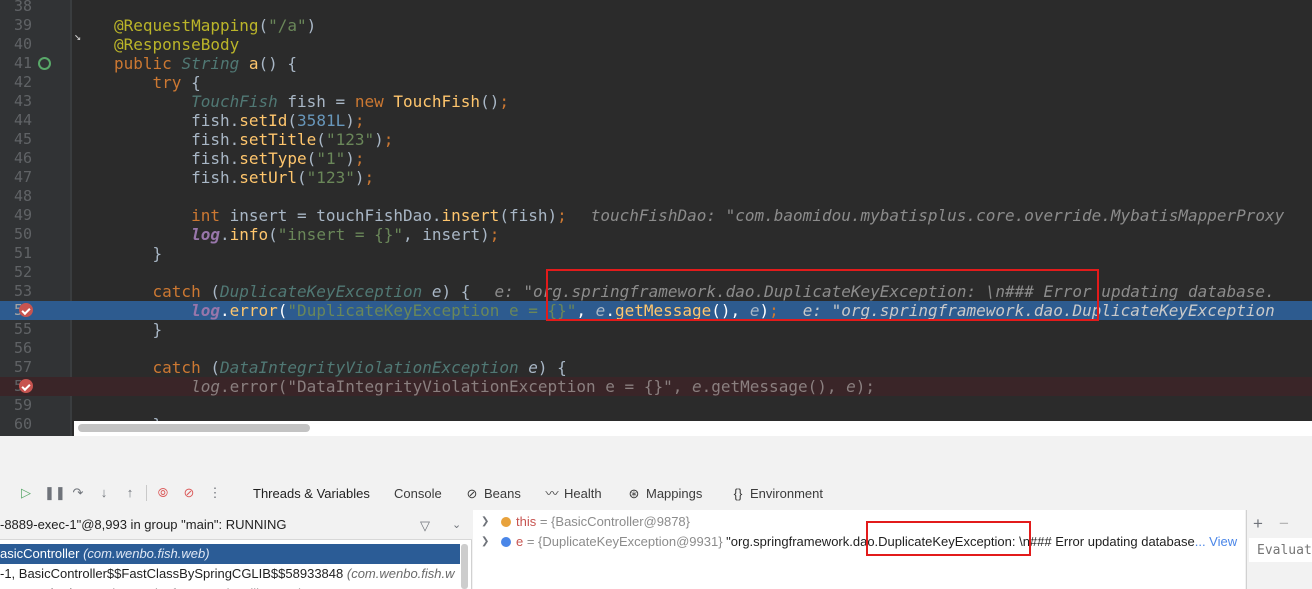 This screenshot has height=589, width=1312. What do you see at coordinates (656, 63) in the screenshot?
I see `code-line-41: 41 public String a() {` at bounding box center [656, 63].